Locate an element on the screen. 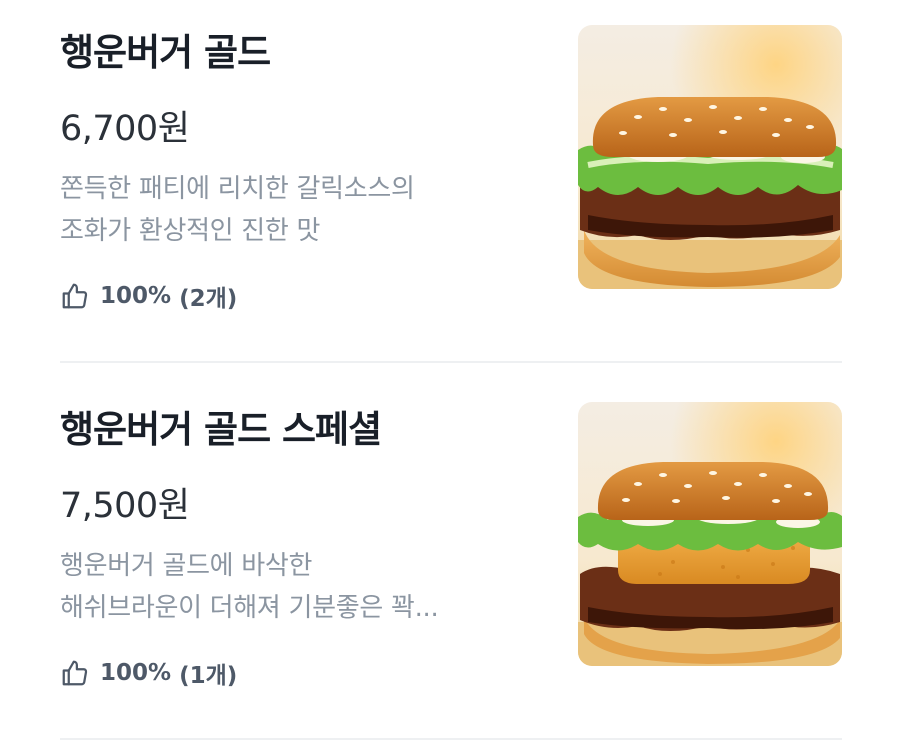 The width and height of the screenshot is (899, 754). rating: 100% (2개) is located at coordinates (148, 296).